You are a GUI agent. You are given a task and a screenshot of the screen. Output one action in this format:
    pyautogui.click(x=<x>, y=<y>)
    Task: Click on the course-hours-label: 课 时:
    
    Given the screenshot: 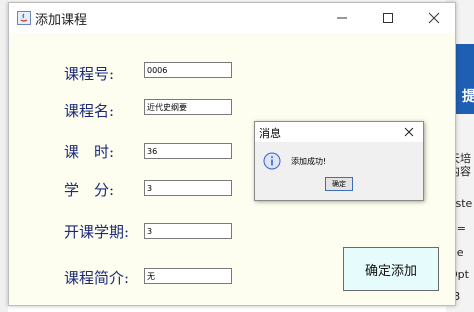 What is the action you would take?
    pyautogui.click(x=89, y=152)
    